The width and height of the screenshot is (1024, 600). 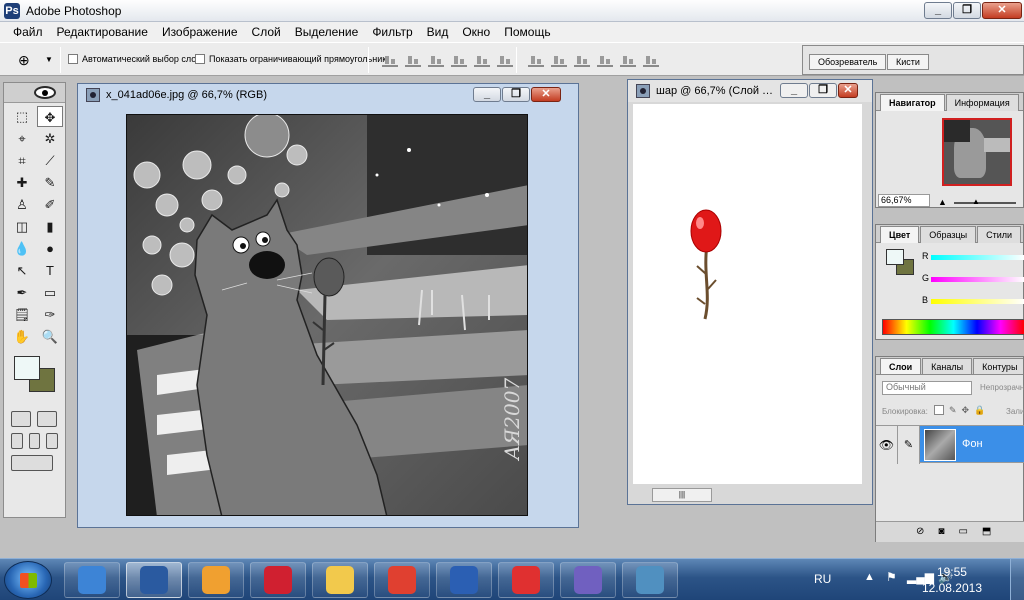 What do you see at coordinates (986, 534) in the screenshot?
I see `new-layer-icon: ⬒` at bounding box center [986, 534].